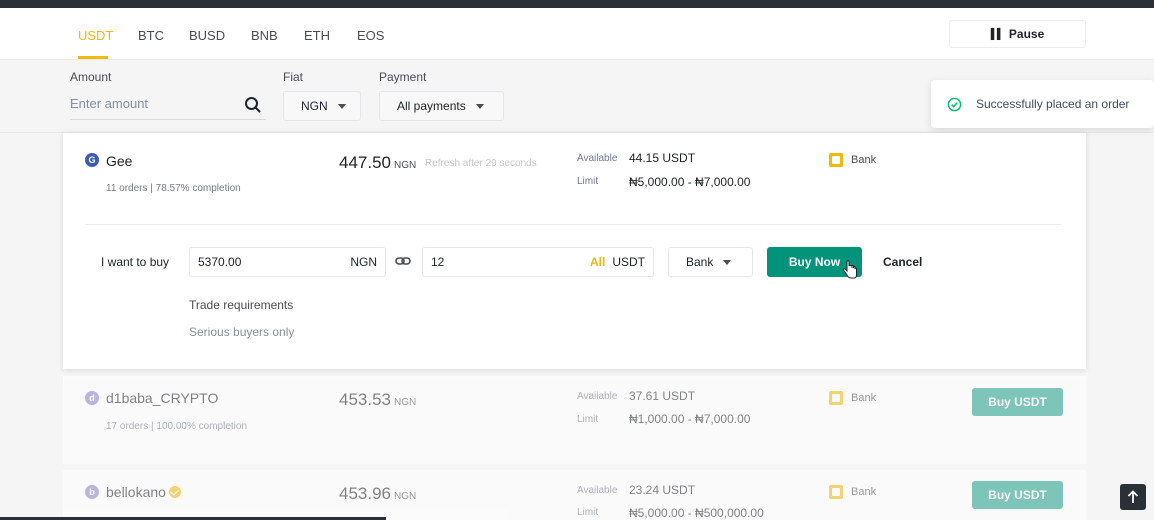 Image resolution: width=1154 pixels, height=520 pixels. I want to click on check-circle-icon, so click(954, 104).